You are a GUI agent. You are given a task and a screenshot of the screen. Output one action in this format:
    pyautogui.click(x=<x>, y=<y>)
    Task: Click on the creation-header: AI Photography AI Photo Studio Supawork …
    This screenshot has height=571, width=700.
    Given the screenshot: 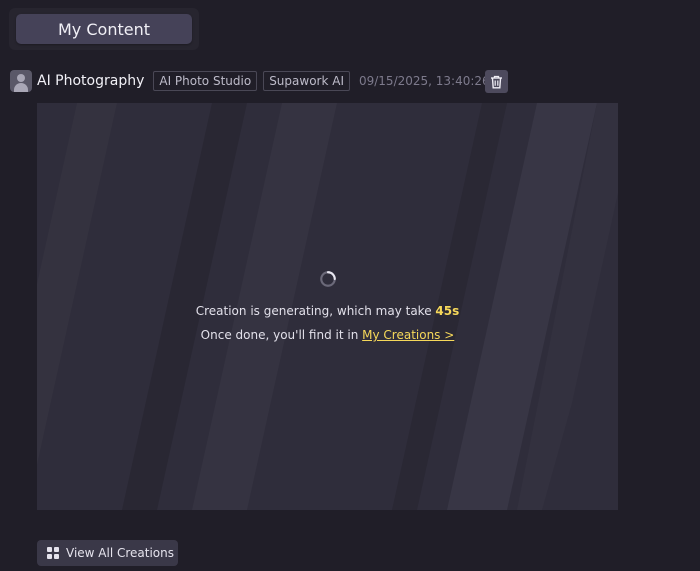 What is the action you would take?
    pyautogui.click(x=250, y=81)
    